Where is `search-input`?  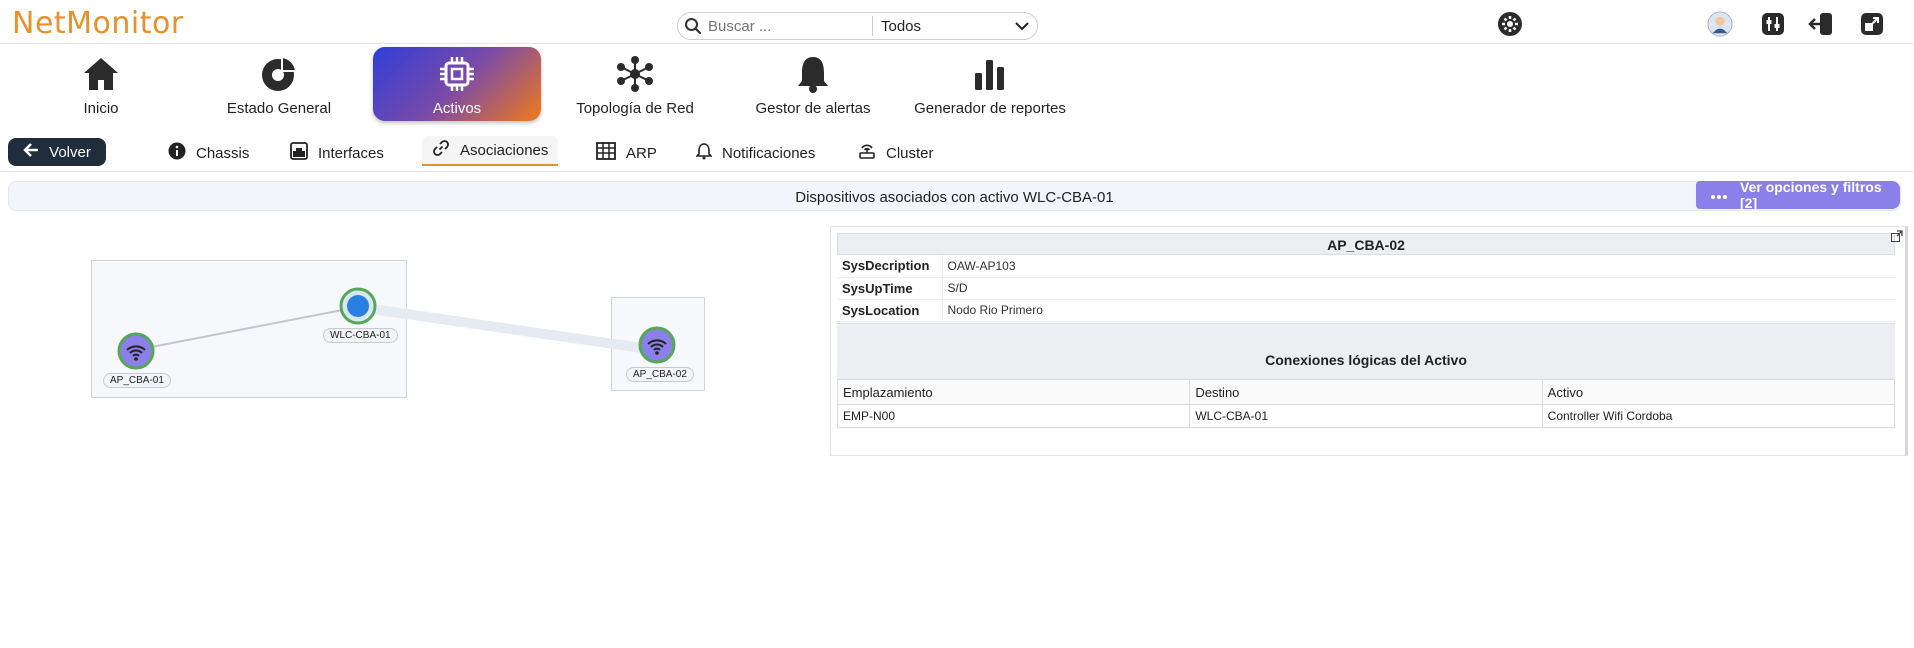
search-input is located at coordinates (788, 26).